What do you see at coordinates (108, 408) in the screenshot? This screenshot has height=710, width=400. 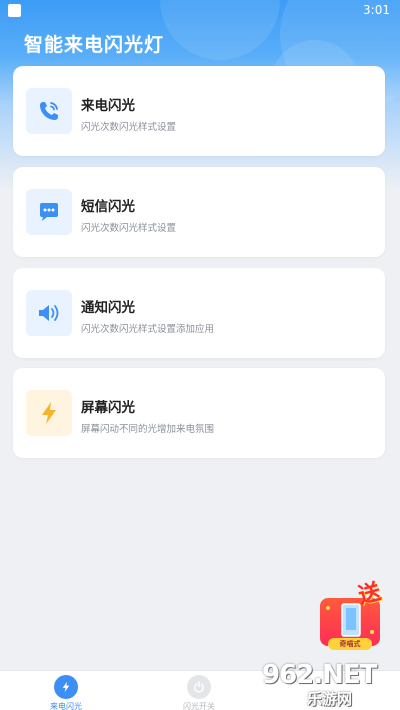 I see `card-title: 屏幕闪光` at bounding box center [108, 408].